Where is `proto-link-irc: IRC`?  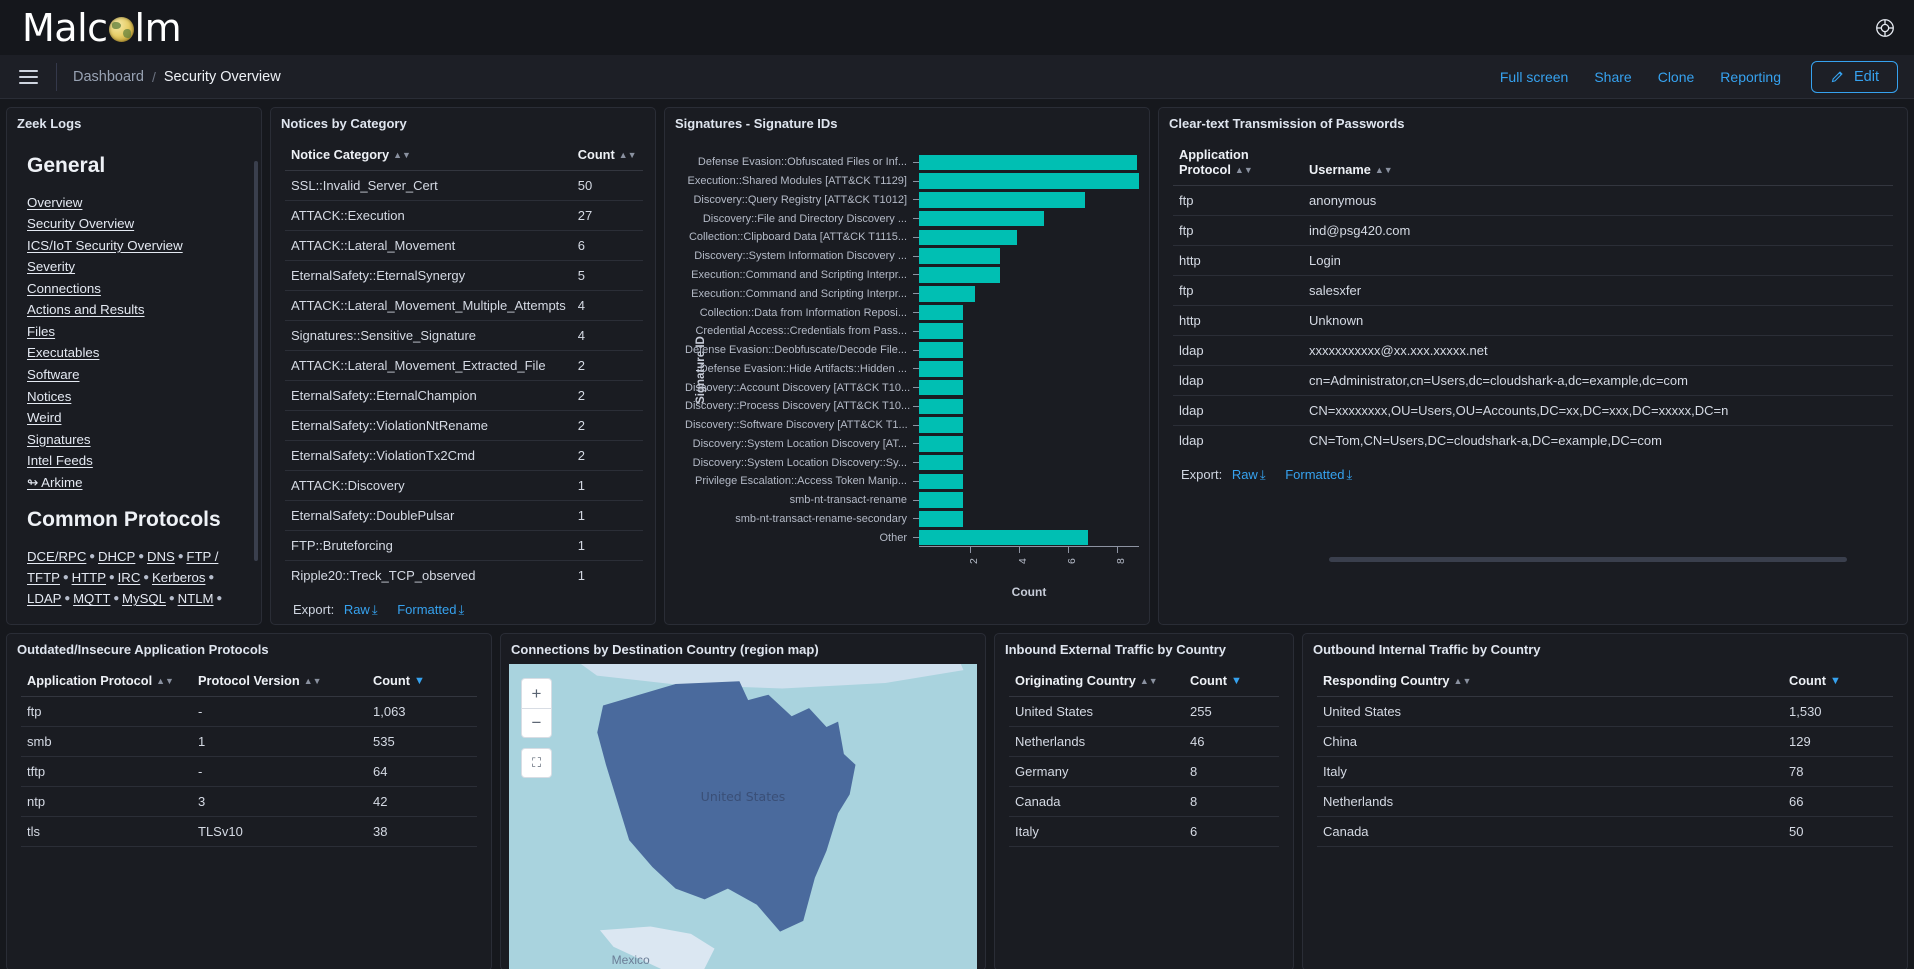
proto-link-irc: IRC is located at coordinates (129, 577).